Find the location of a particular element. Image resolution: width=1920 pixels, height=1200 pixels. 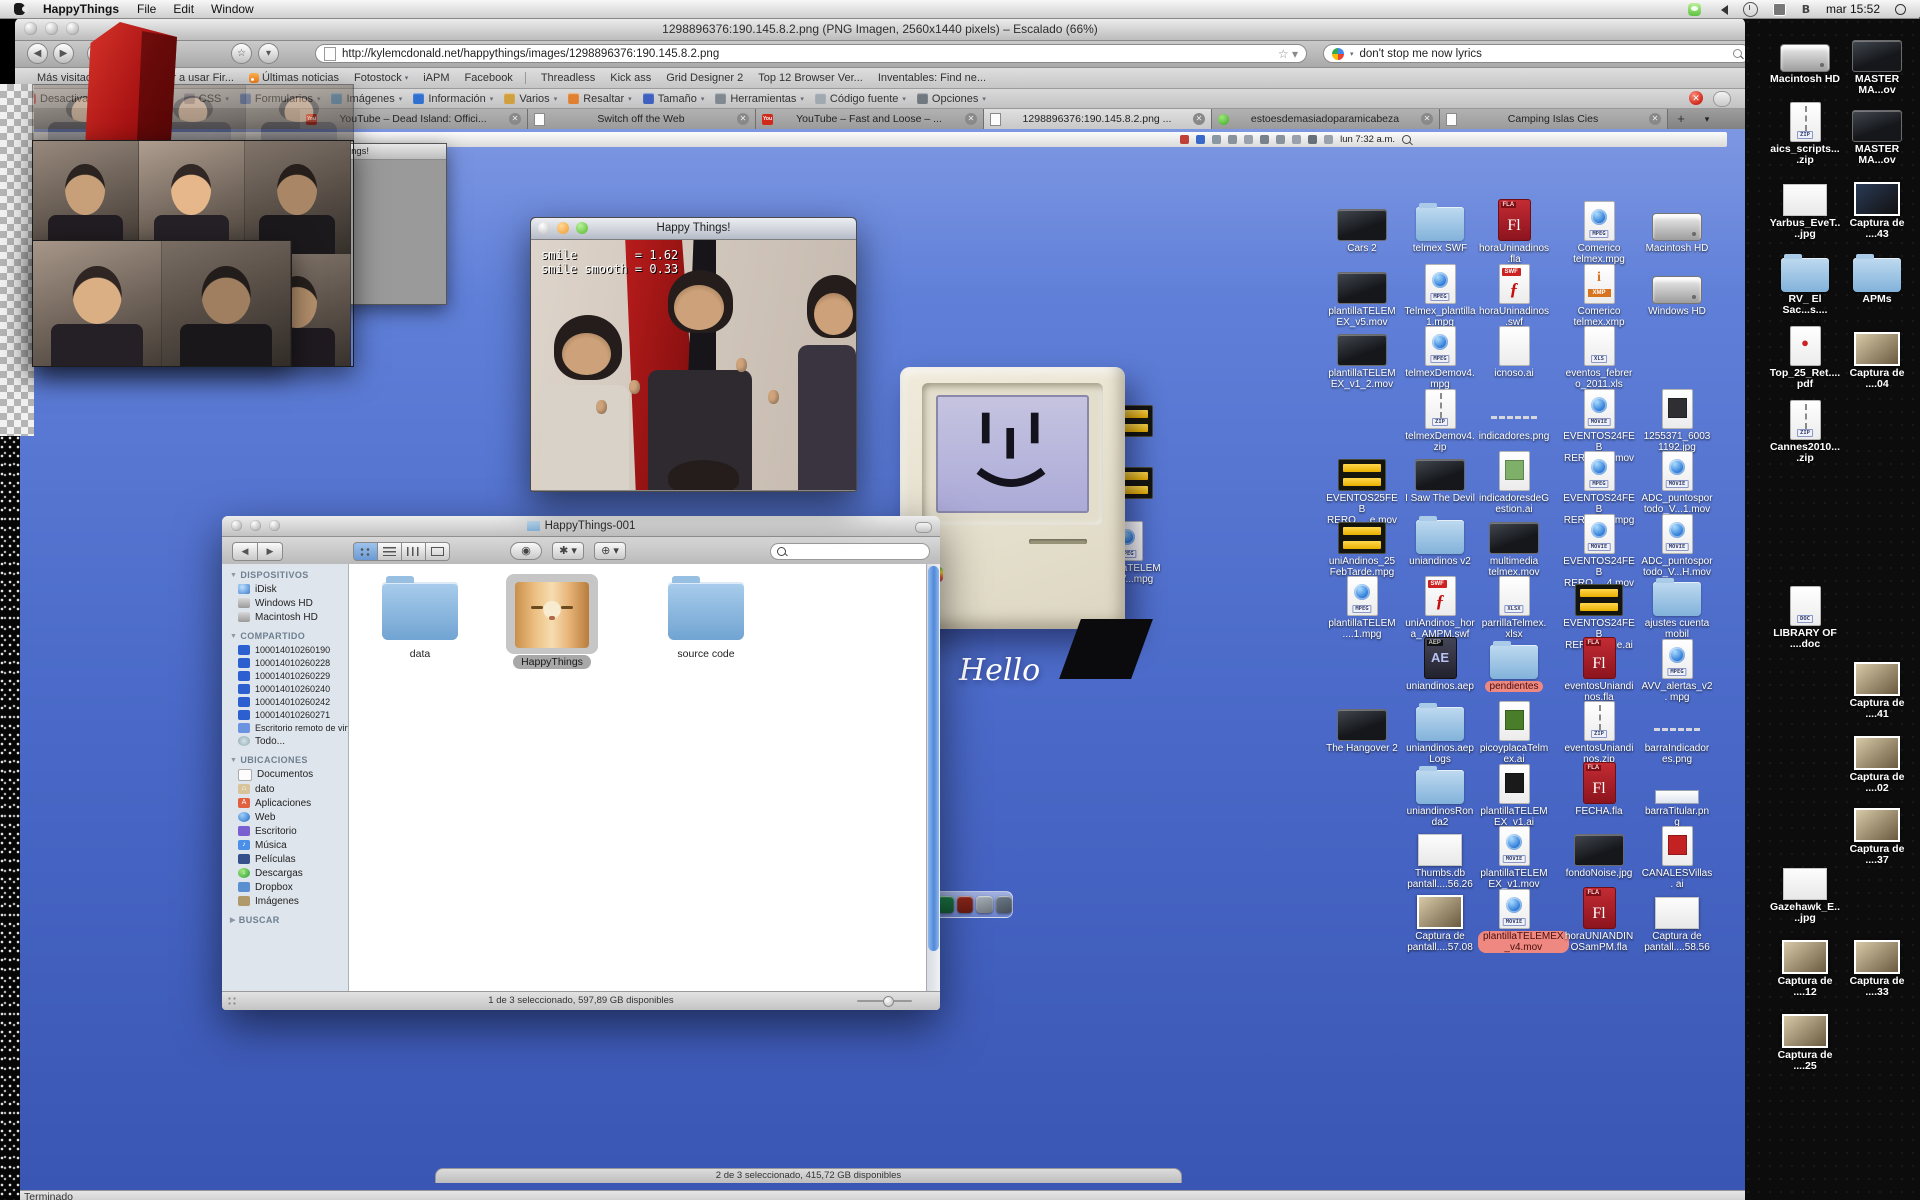

desktop-icon: pendientes is located at coordinates (1514, 663).